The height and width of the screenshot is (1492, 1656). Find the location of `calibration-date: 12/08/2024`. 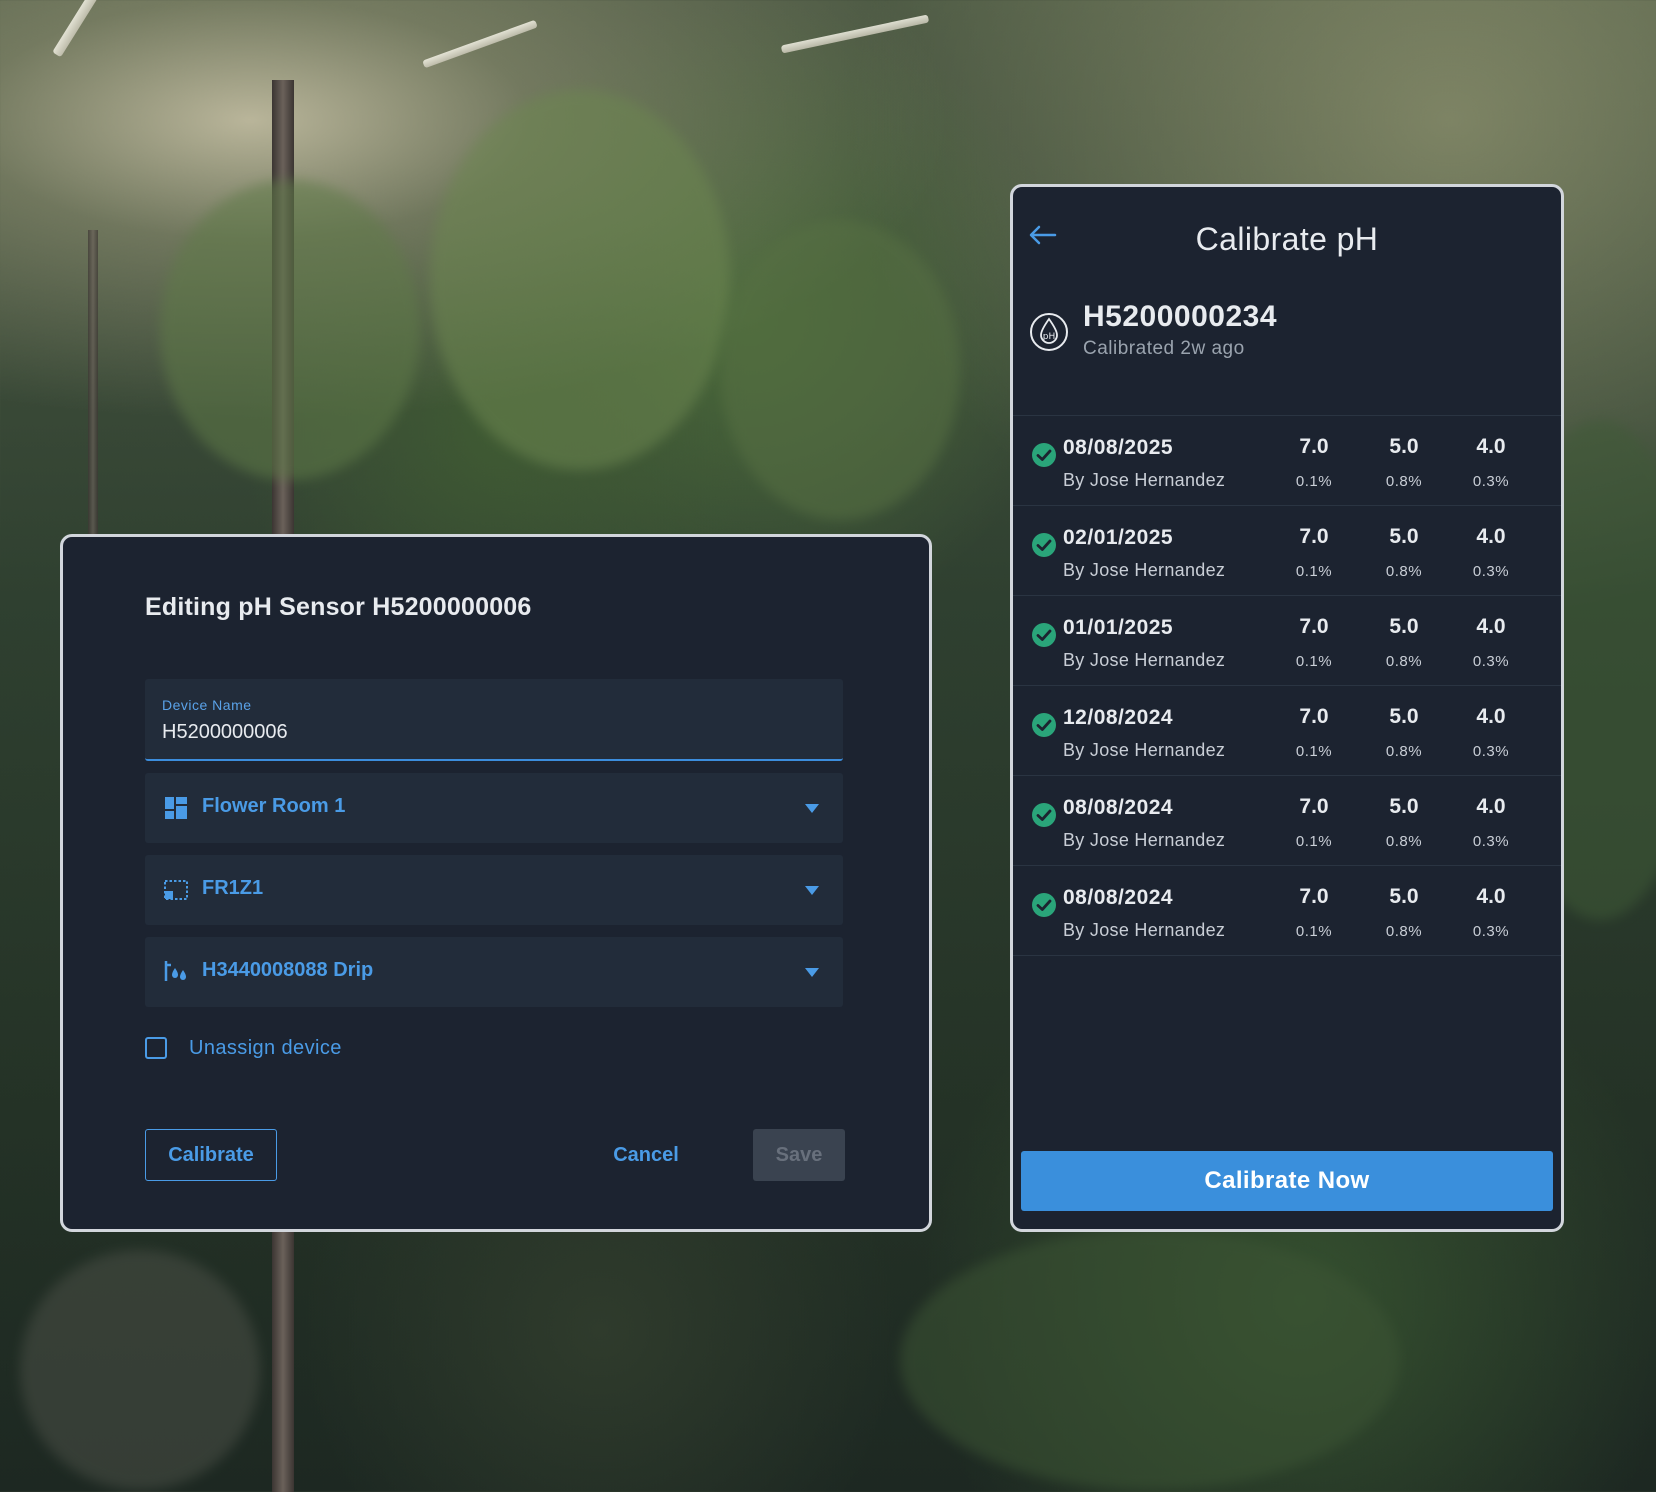

calibration-date: 12/08/2024 is located at coordinates (1118, 717).